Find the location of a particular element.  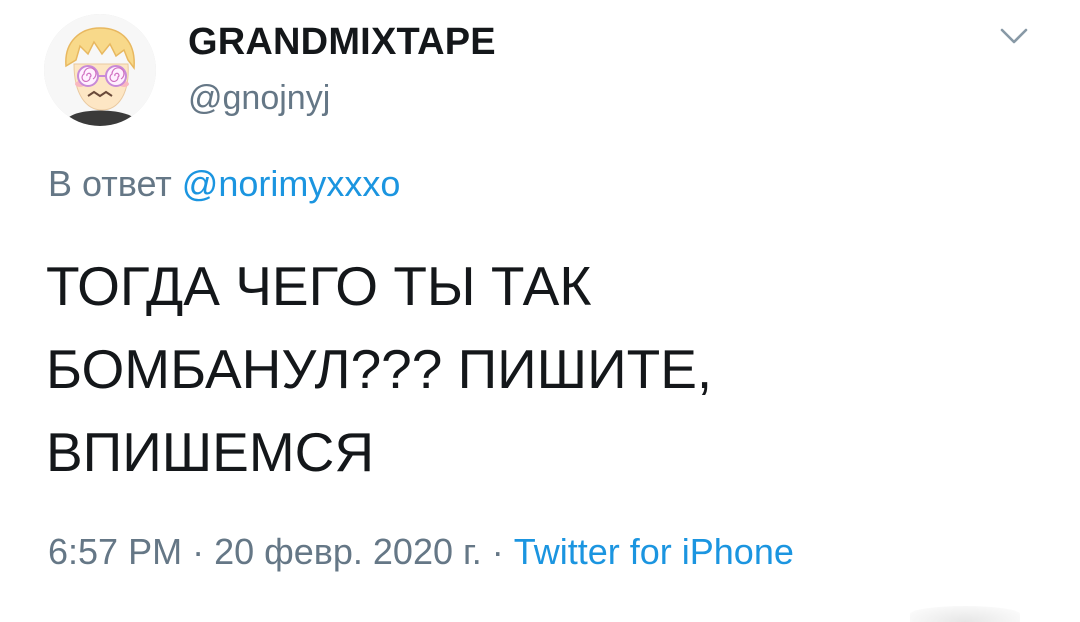

reply-prefix: В ответ is located at coordinates (110, 183).